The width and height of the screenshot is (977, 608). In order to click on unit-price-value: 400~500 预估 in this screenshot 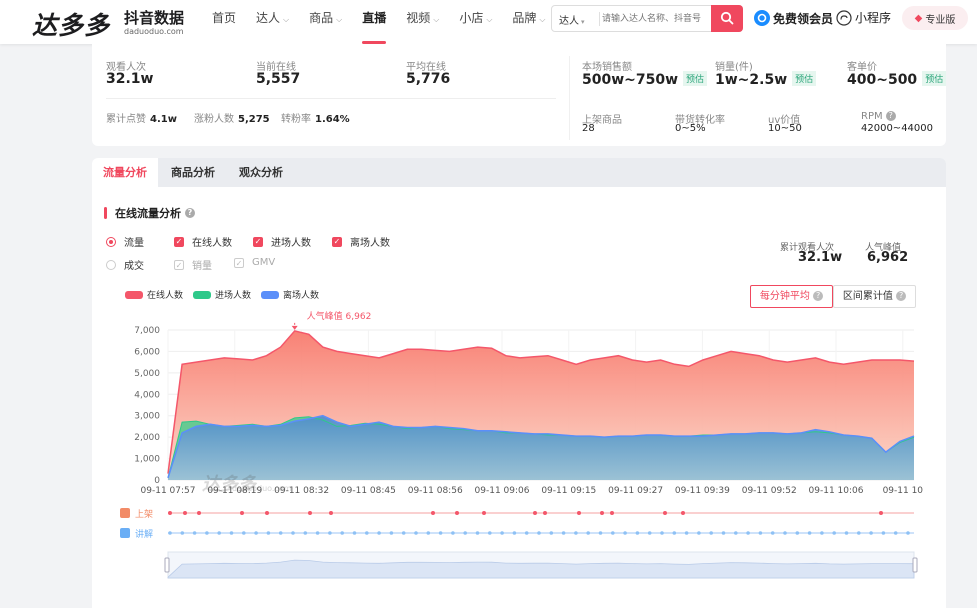, I will do `click(897, 79)`.